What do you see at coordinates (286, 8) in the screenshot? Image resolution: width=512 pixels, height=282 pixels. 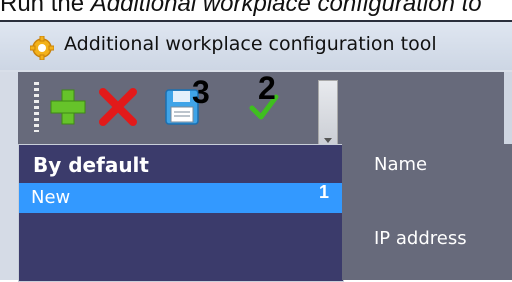 I see `caption-italic: Additional workplace configuration to` at bounding box center [286, 8].